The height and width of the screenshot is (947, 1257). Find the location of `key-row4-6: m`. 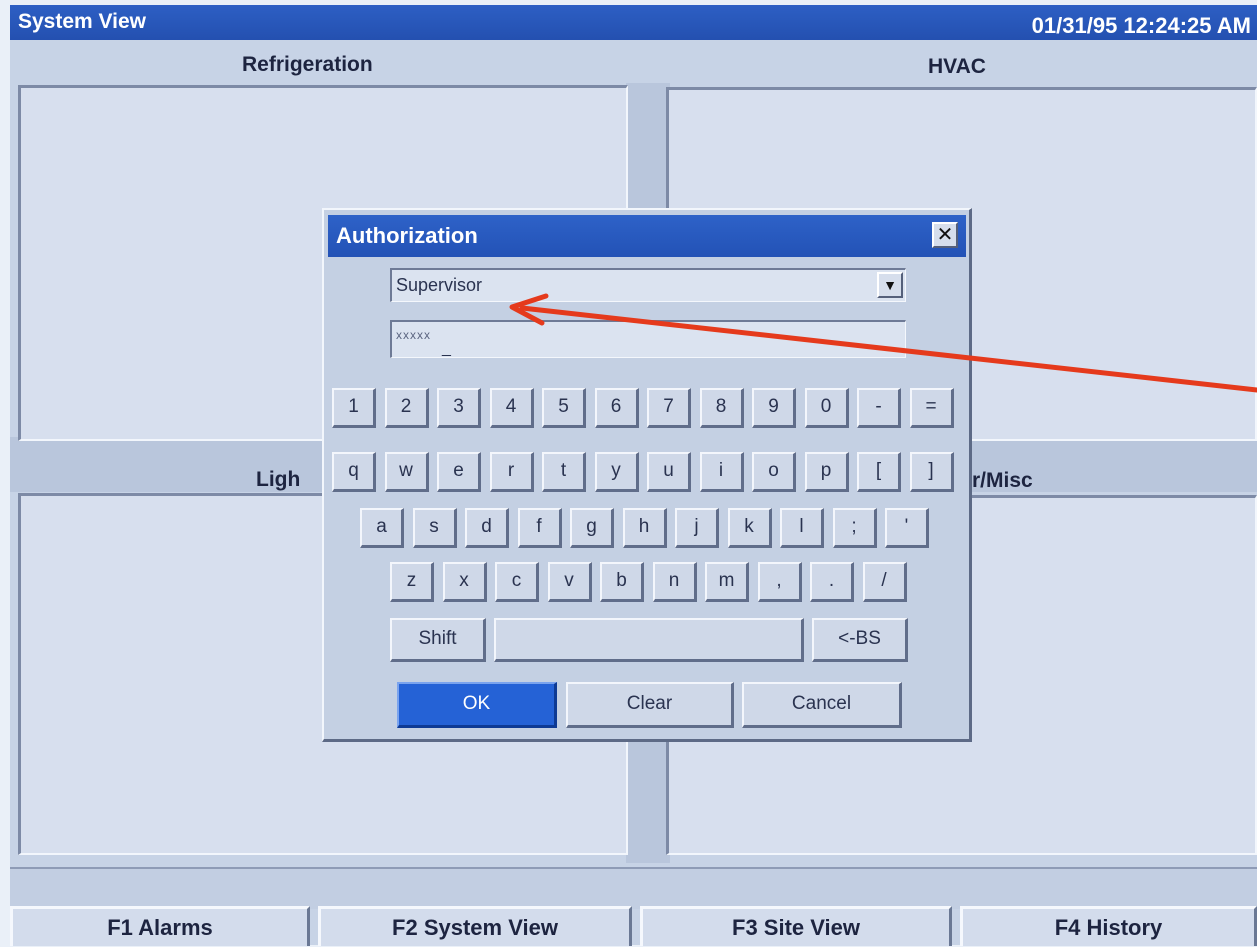

key-row4-6: m is located at coordinates (727, 582).